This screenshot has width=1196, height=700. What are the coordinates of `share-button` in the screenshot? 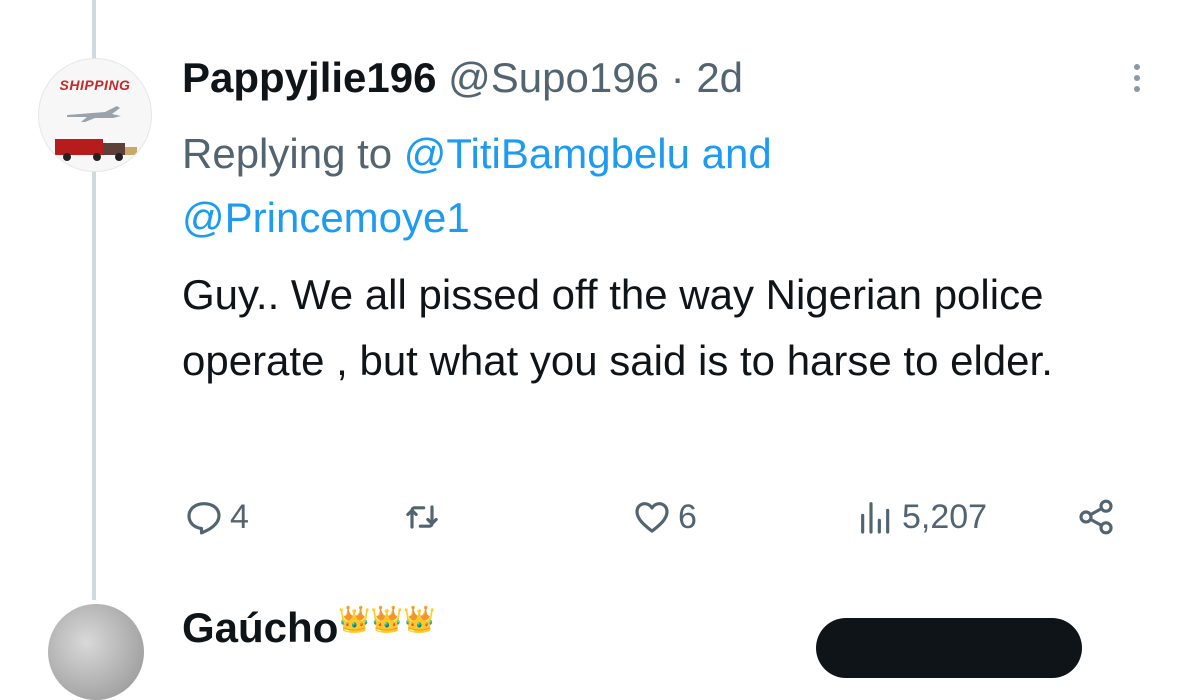 It's located at (1096, 517).